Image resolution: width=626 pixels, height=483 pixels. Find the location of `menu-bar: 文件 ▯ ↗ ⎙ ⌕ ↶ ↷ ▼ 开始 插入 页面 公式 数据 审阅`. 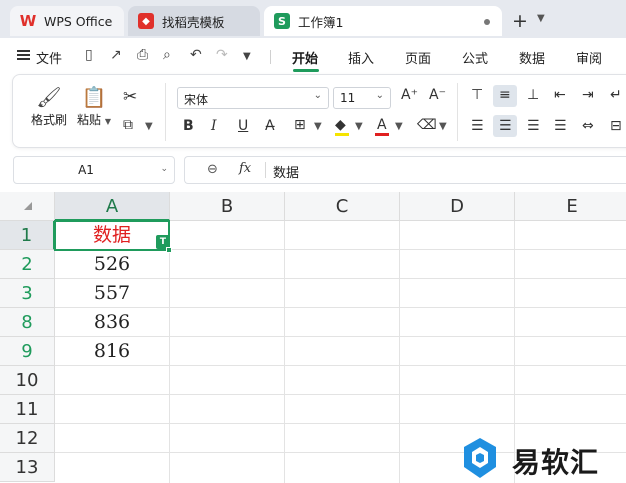

menu-bar: 文件 ▯ ↗ ⎙ ⌕ ↶ ↷ ▼ 开始 插入 页面 公式 数据 审阅 is located at coordinates (313, 56).